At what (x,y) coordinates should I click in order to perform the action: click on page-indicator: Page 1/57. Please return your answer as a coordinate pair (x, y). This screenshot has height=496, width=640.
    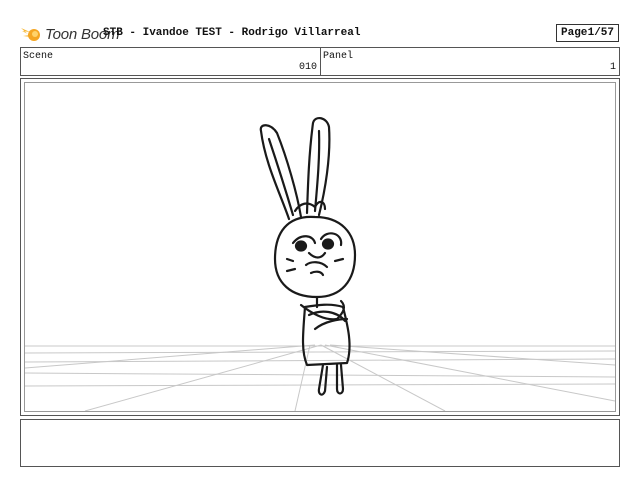
    Looking at the image, I should click on (587, 33).